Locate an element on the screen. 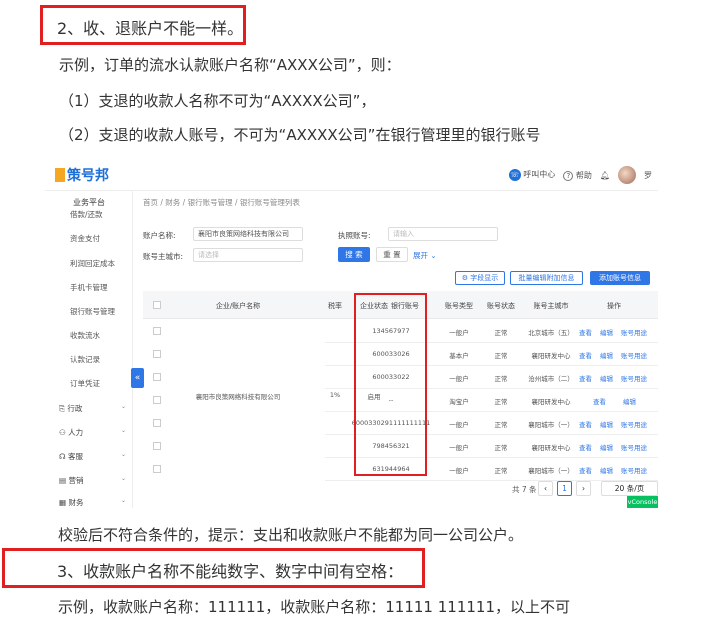 This screenshot has width=715, height=644. col-company: 企业/账户名称 is located at coordinates (238, 306).